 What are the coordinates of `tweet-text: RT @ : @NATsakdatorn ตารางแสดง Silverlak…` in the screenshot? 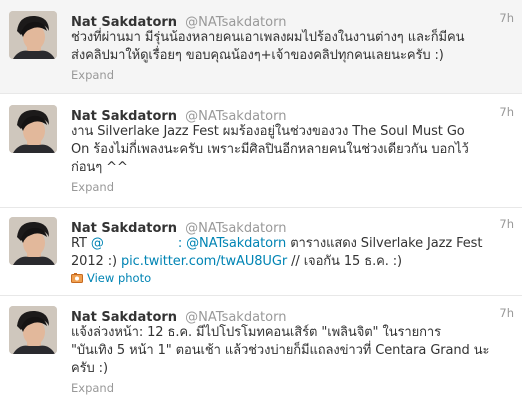 It's located at (291, 253).